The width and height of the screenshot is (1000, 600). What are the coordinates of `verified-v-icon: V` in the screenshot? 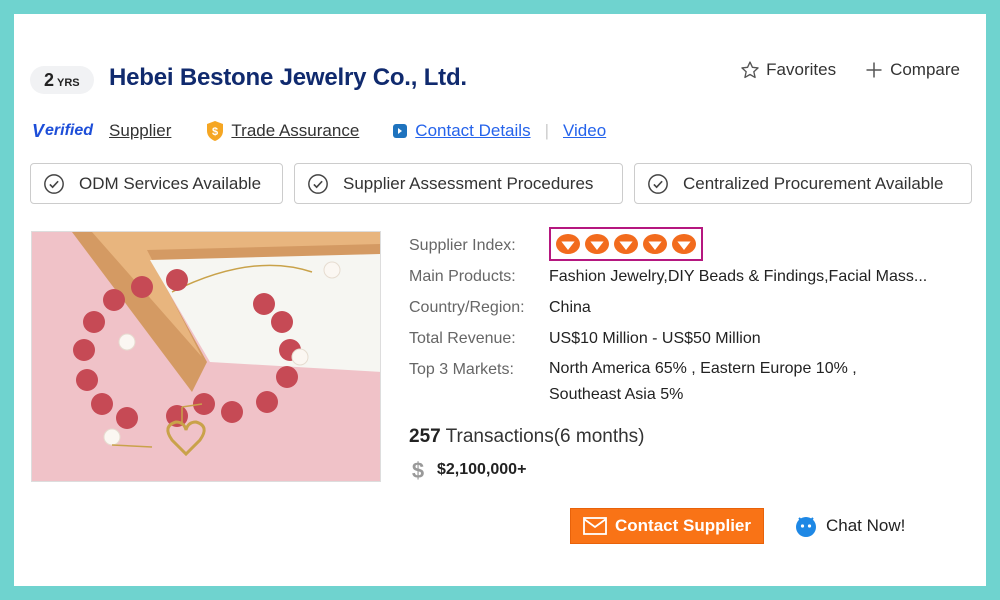 It's located at (38, 130).